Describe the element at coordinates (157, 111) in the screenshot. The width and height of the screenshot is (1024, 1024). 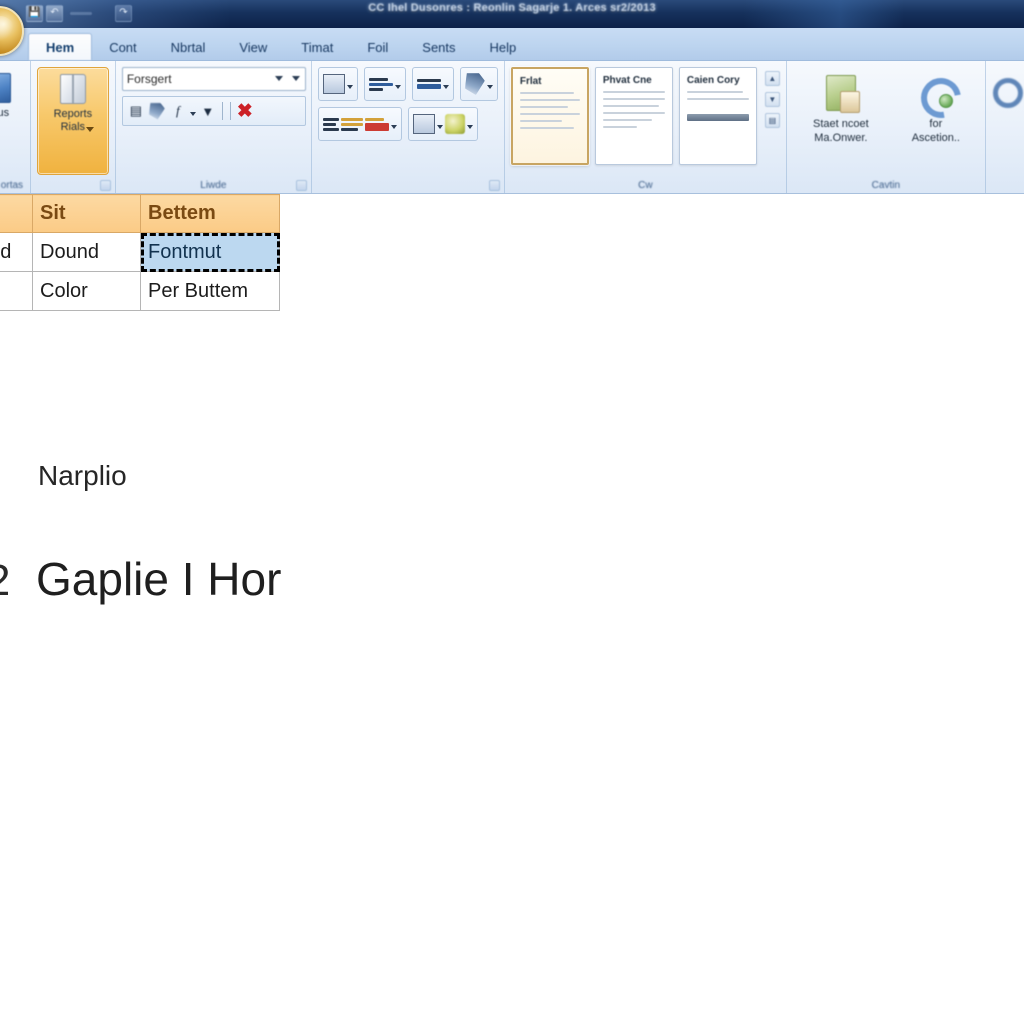
I see `shape-icon` at that location.